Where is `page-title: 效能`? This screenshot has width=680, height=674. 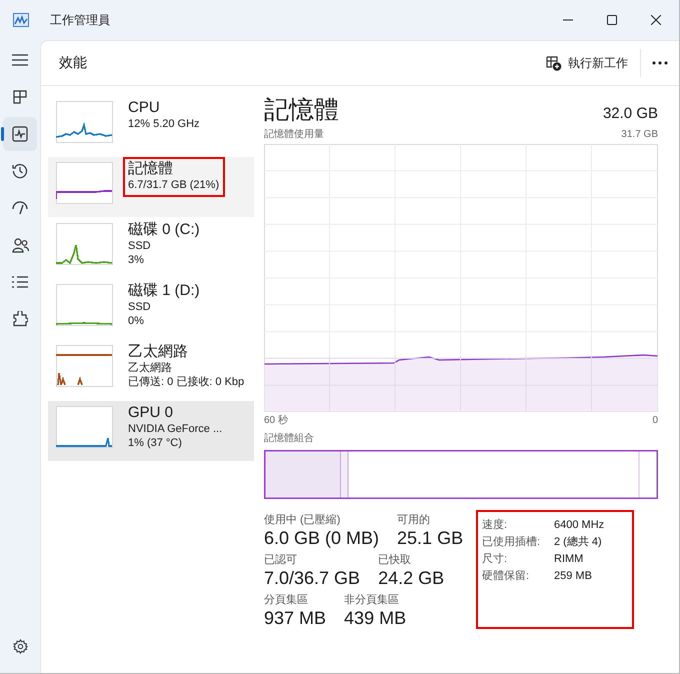 page-title: 效能 is located at coordinates (73, 63).